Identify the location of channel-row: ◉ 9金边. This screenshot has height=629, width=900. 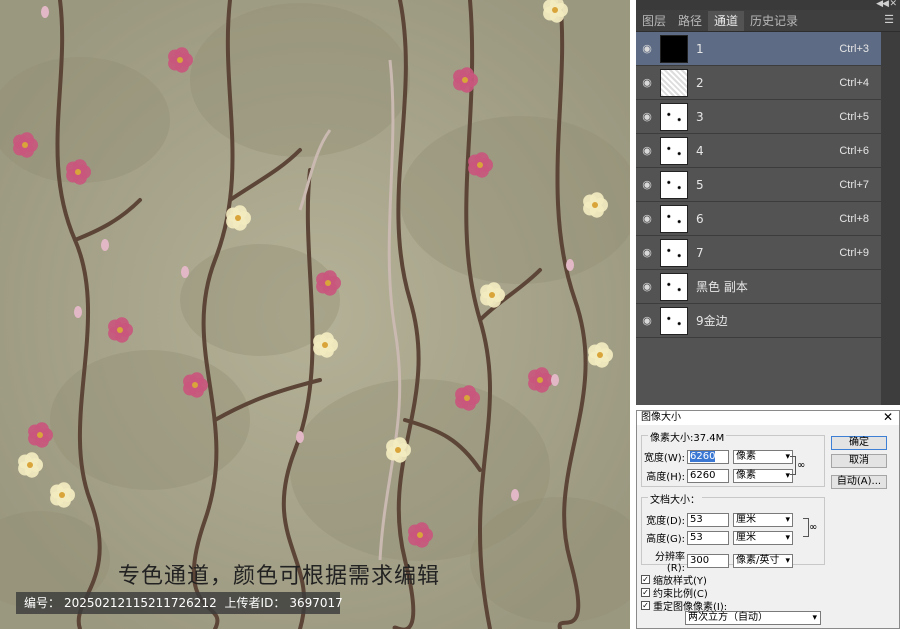
(758, 321).